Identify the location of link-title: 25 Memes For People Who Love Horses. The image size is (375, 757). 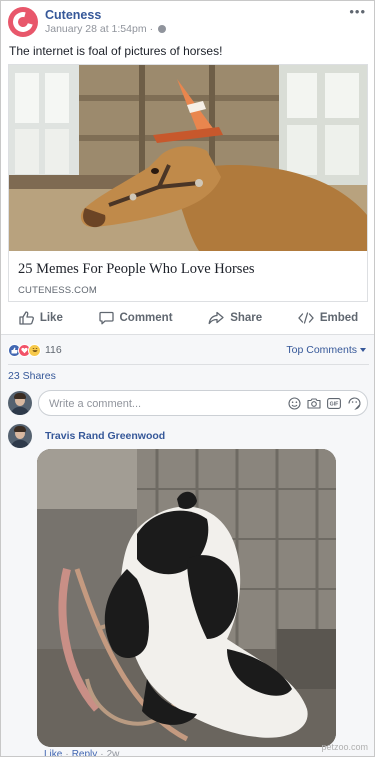
(136, 269).